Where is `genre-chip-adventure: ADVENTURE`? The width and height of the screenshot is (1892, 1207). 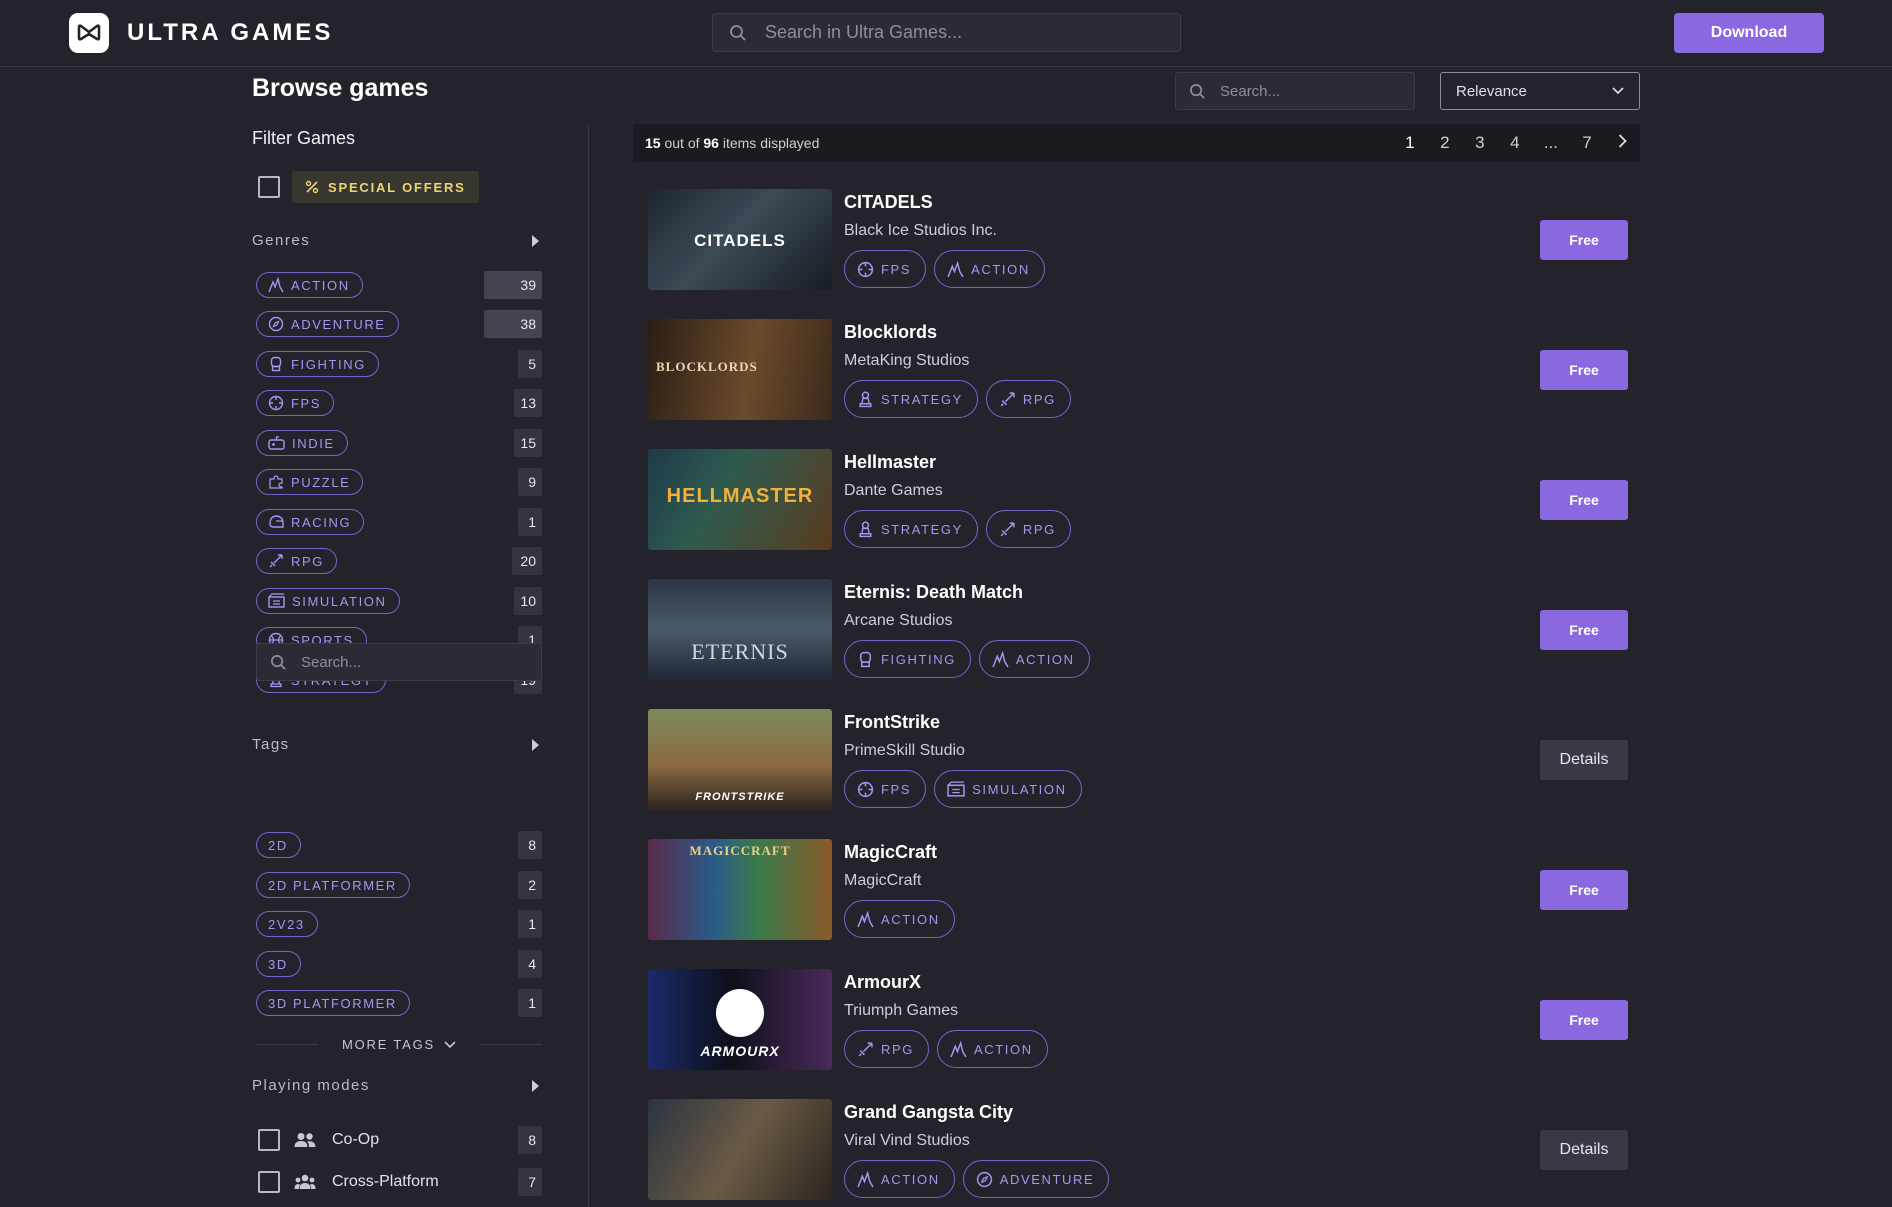
genre-chip-adventure: ADVENTURE is located at coordinates (327, 324).